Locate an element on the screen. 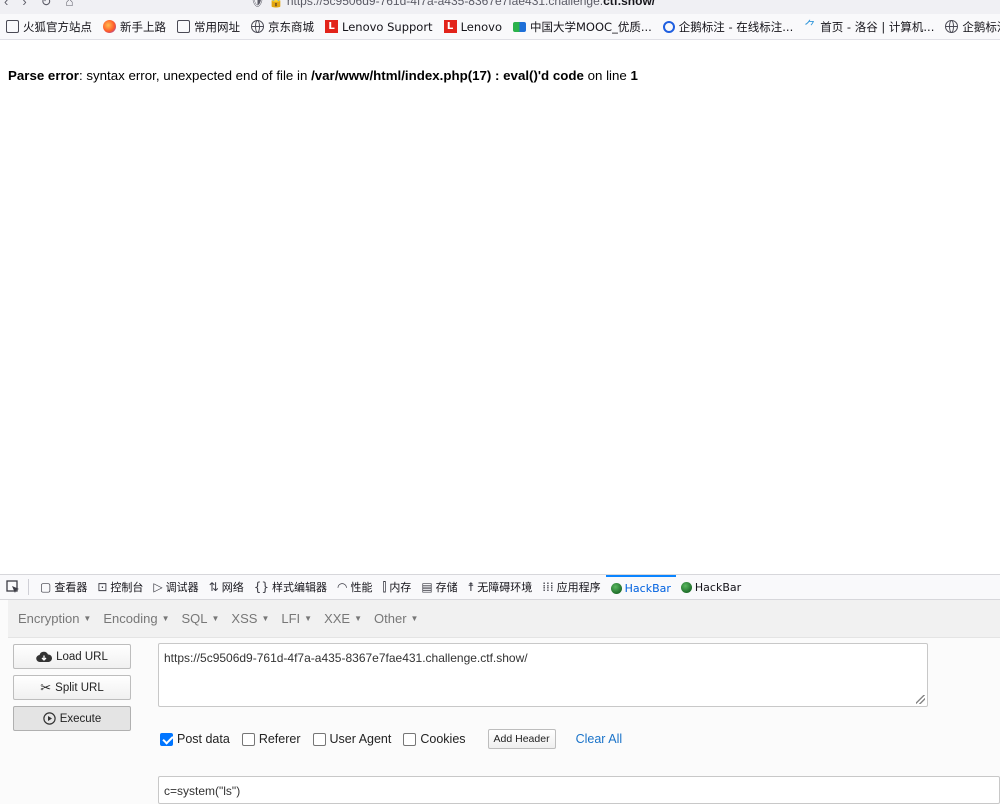 The height and width of the screenshot is (804, 1000). menu-label: Other is located at coordinates (390, 618).